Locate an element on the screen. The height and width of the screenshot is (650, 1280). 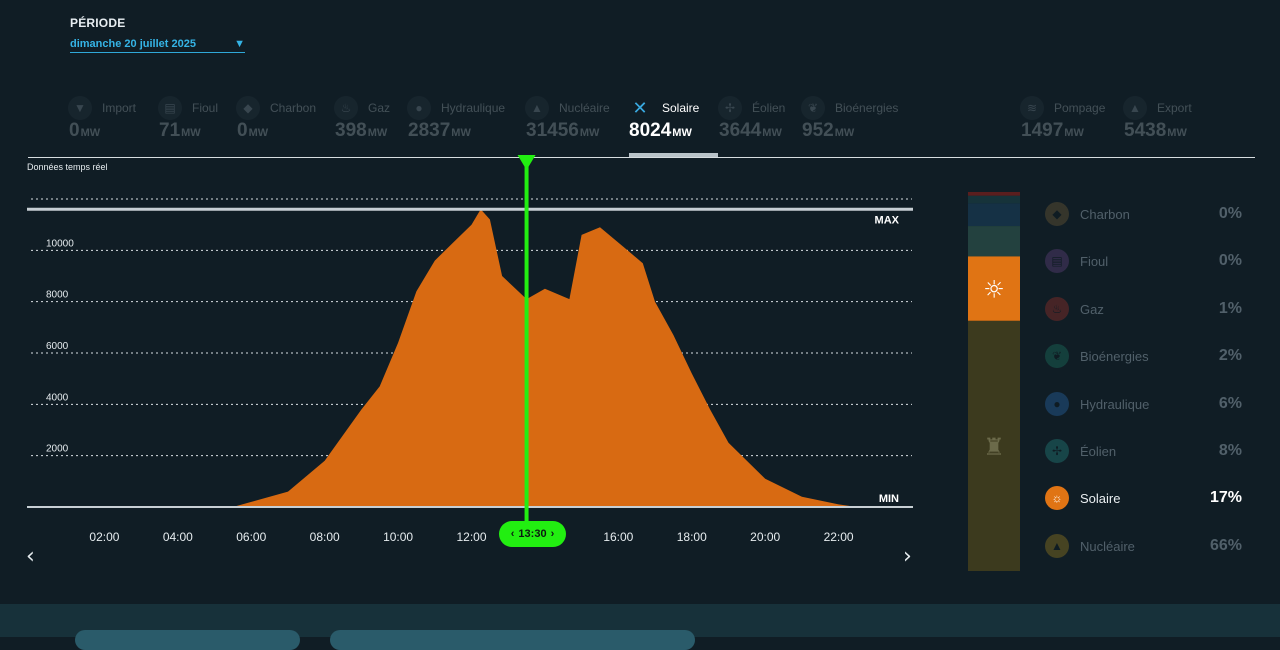
x-tick-label: 06:00 is located at coordinates (251, 537).